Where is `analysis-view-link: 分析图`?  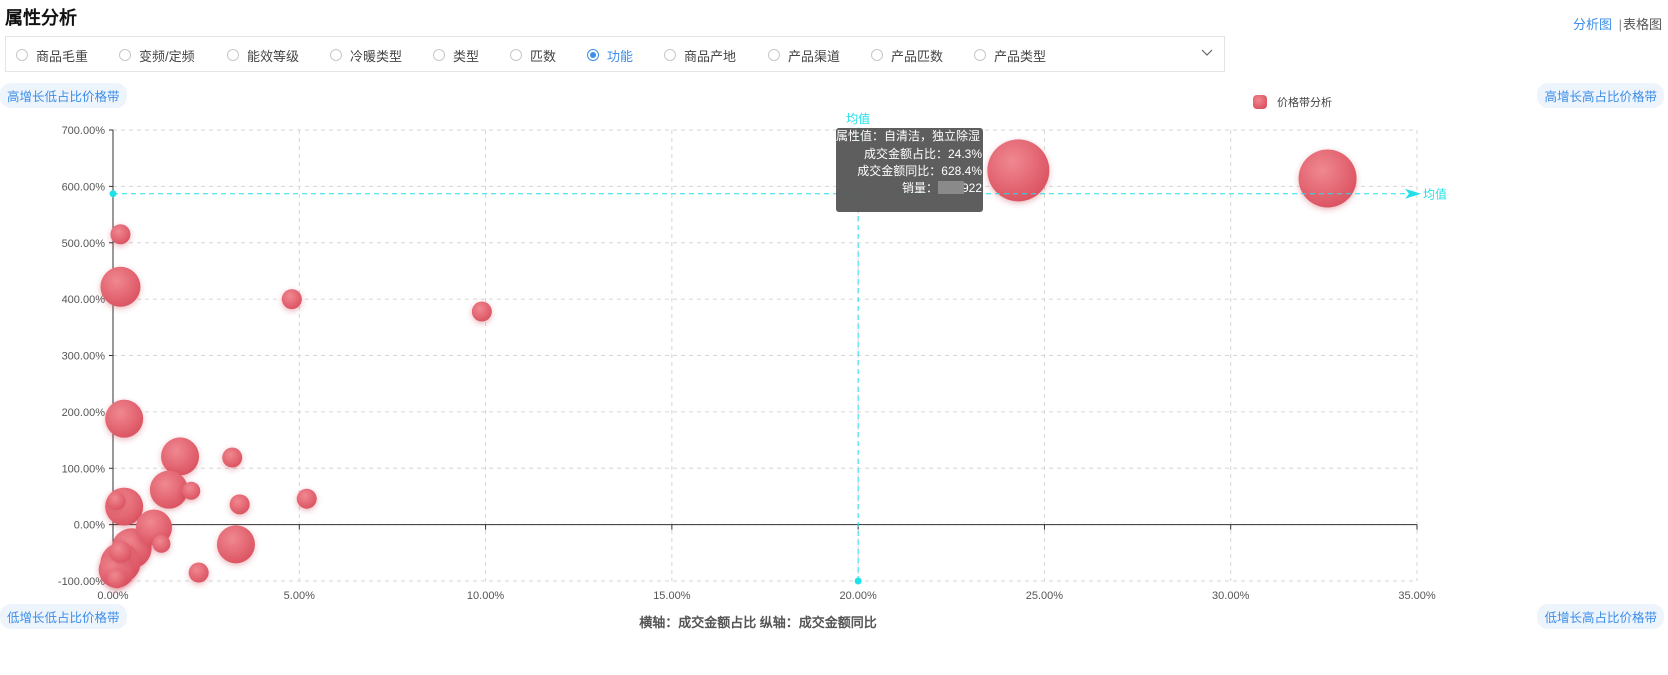 analysis-view-link: 分析图 is located at coordinates (1592, 24).